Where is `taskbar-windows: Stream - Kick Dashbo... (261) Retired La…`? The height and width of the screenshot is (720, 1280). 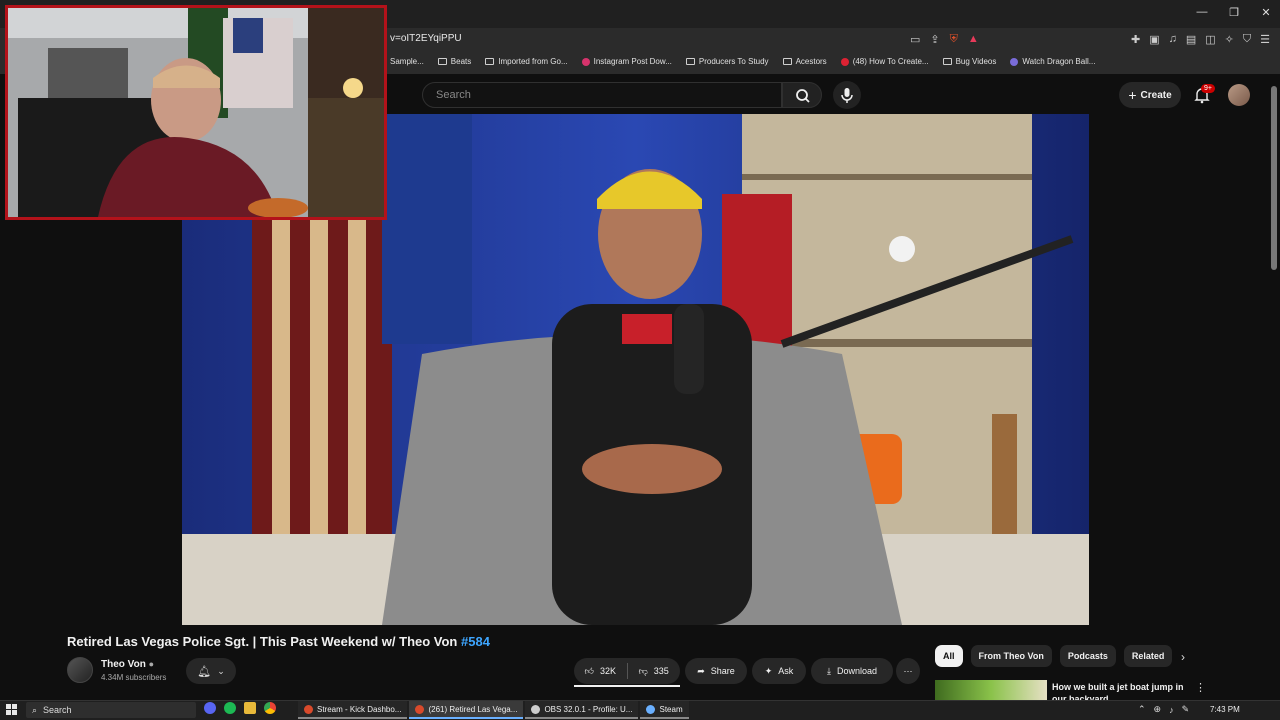 taskbar-windows: Stream - Kick Dashbo... (261) Retired La… is located at coordinates (493, 710).